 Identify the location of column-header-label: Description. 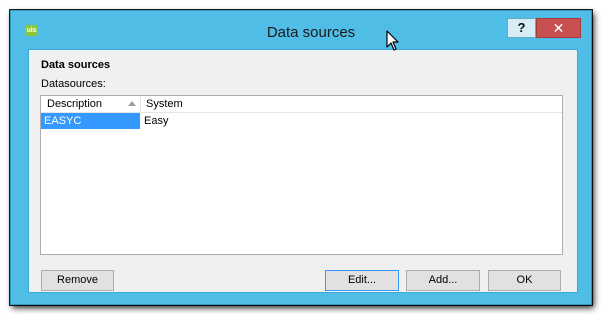
(75, 104).